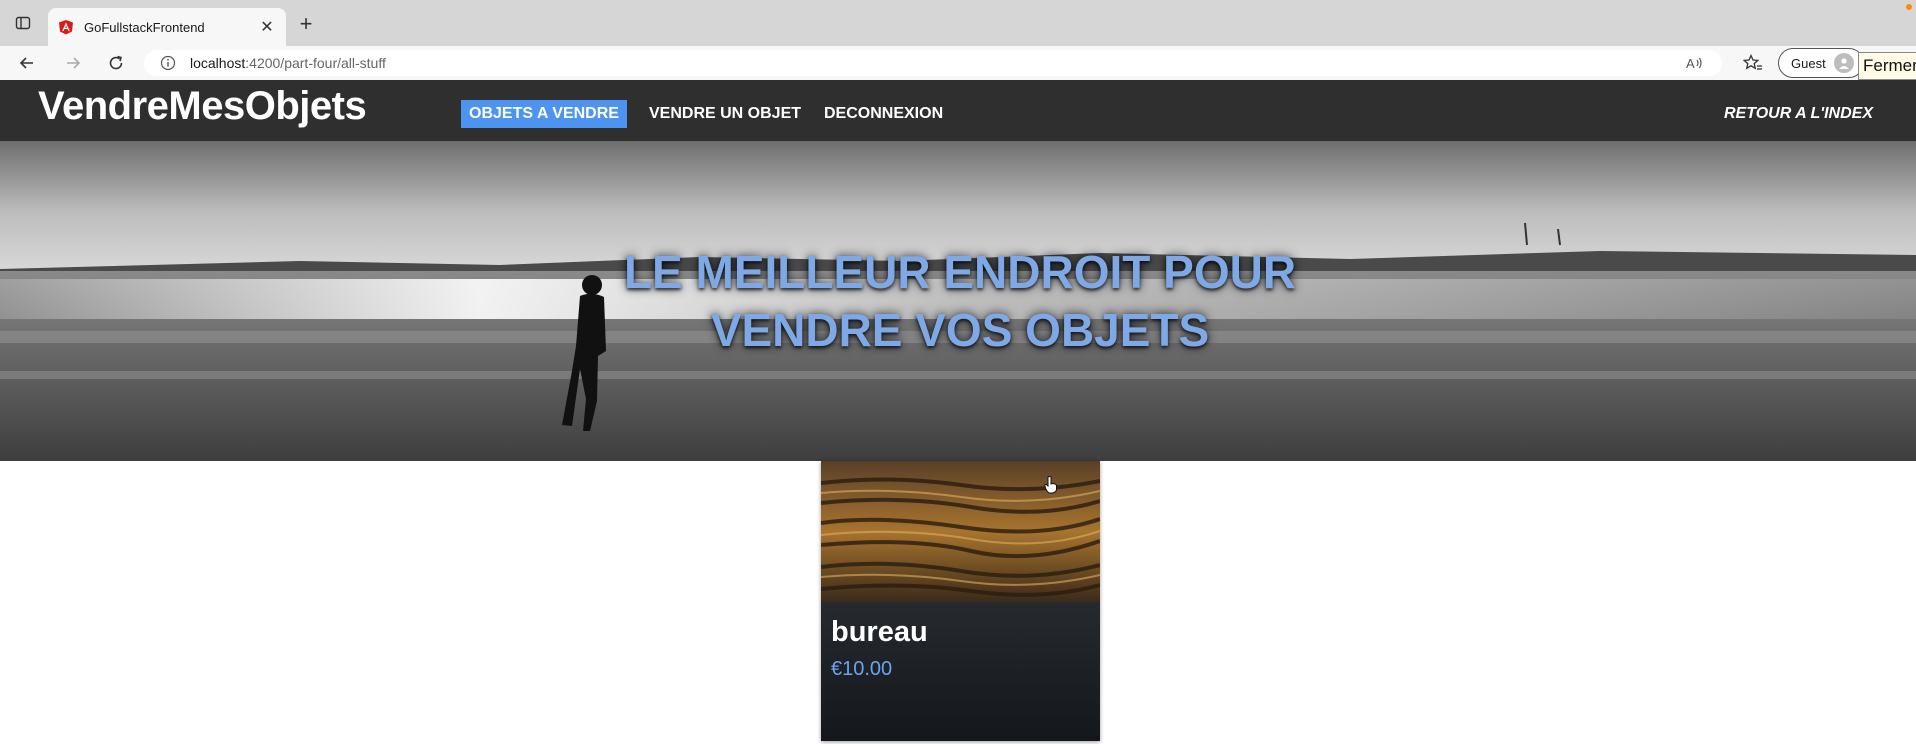 Image resolution: width=1916 pixels, height=744 pixels. I want to click on product-price: €10.00, so click(862, 669).